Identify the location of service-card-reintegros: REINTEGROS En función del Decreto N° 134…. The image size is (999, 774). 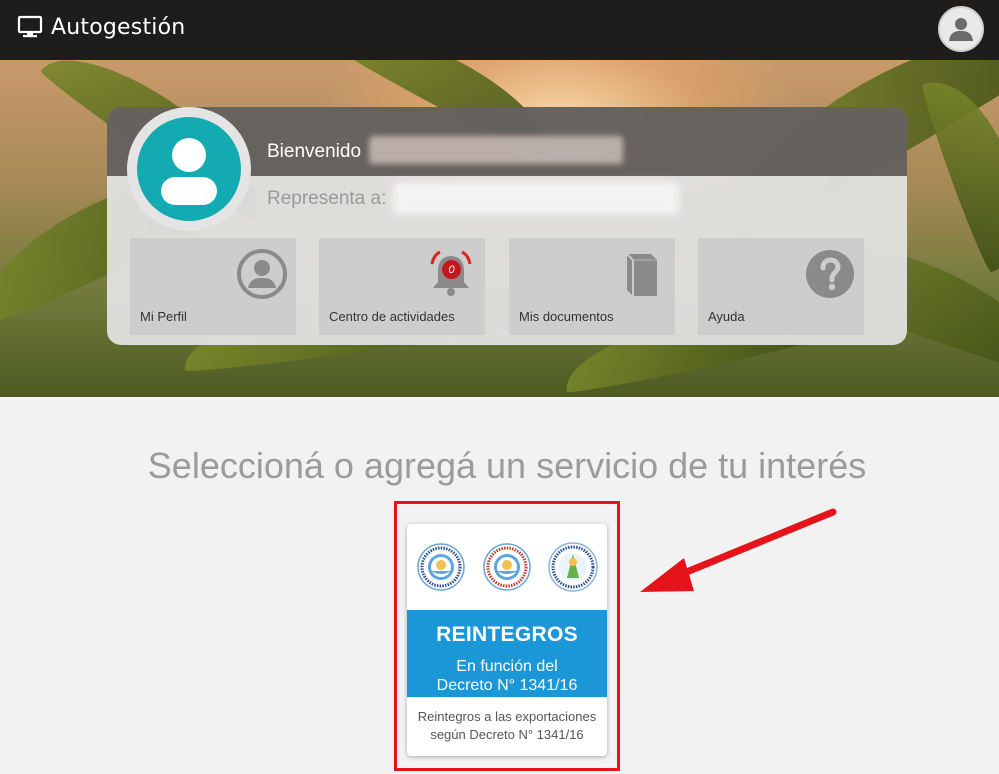
(507, 640).